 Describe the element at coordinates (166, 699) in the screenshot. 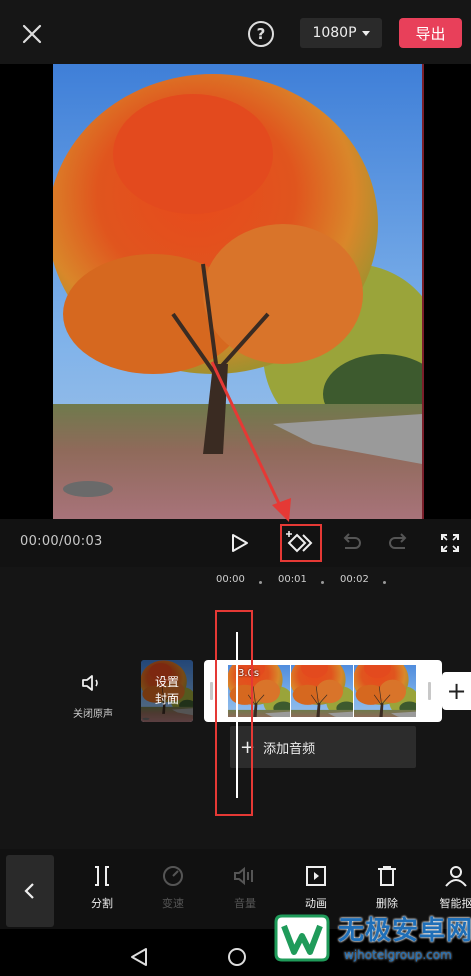

I see `cover-label-line2: 封面` at that location.